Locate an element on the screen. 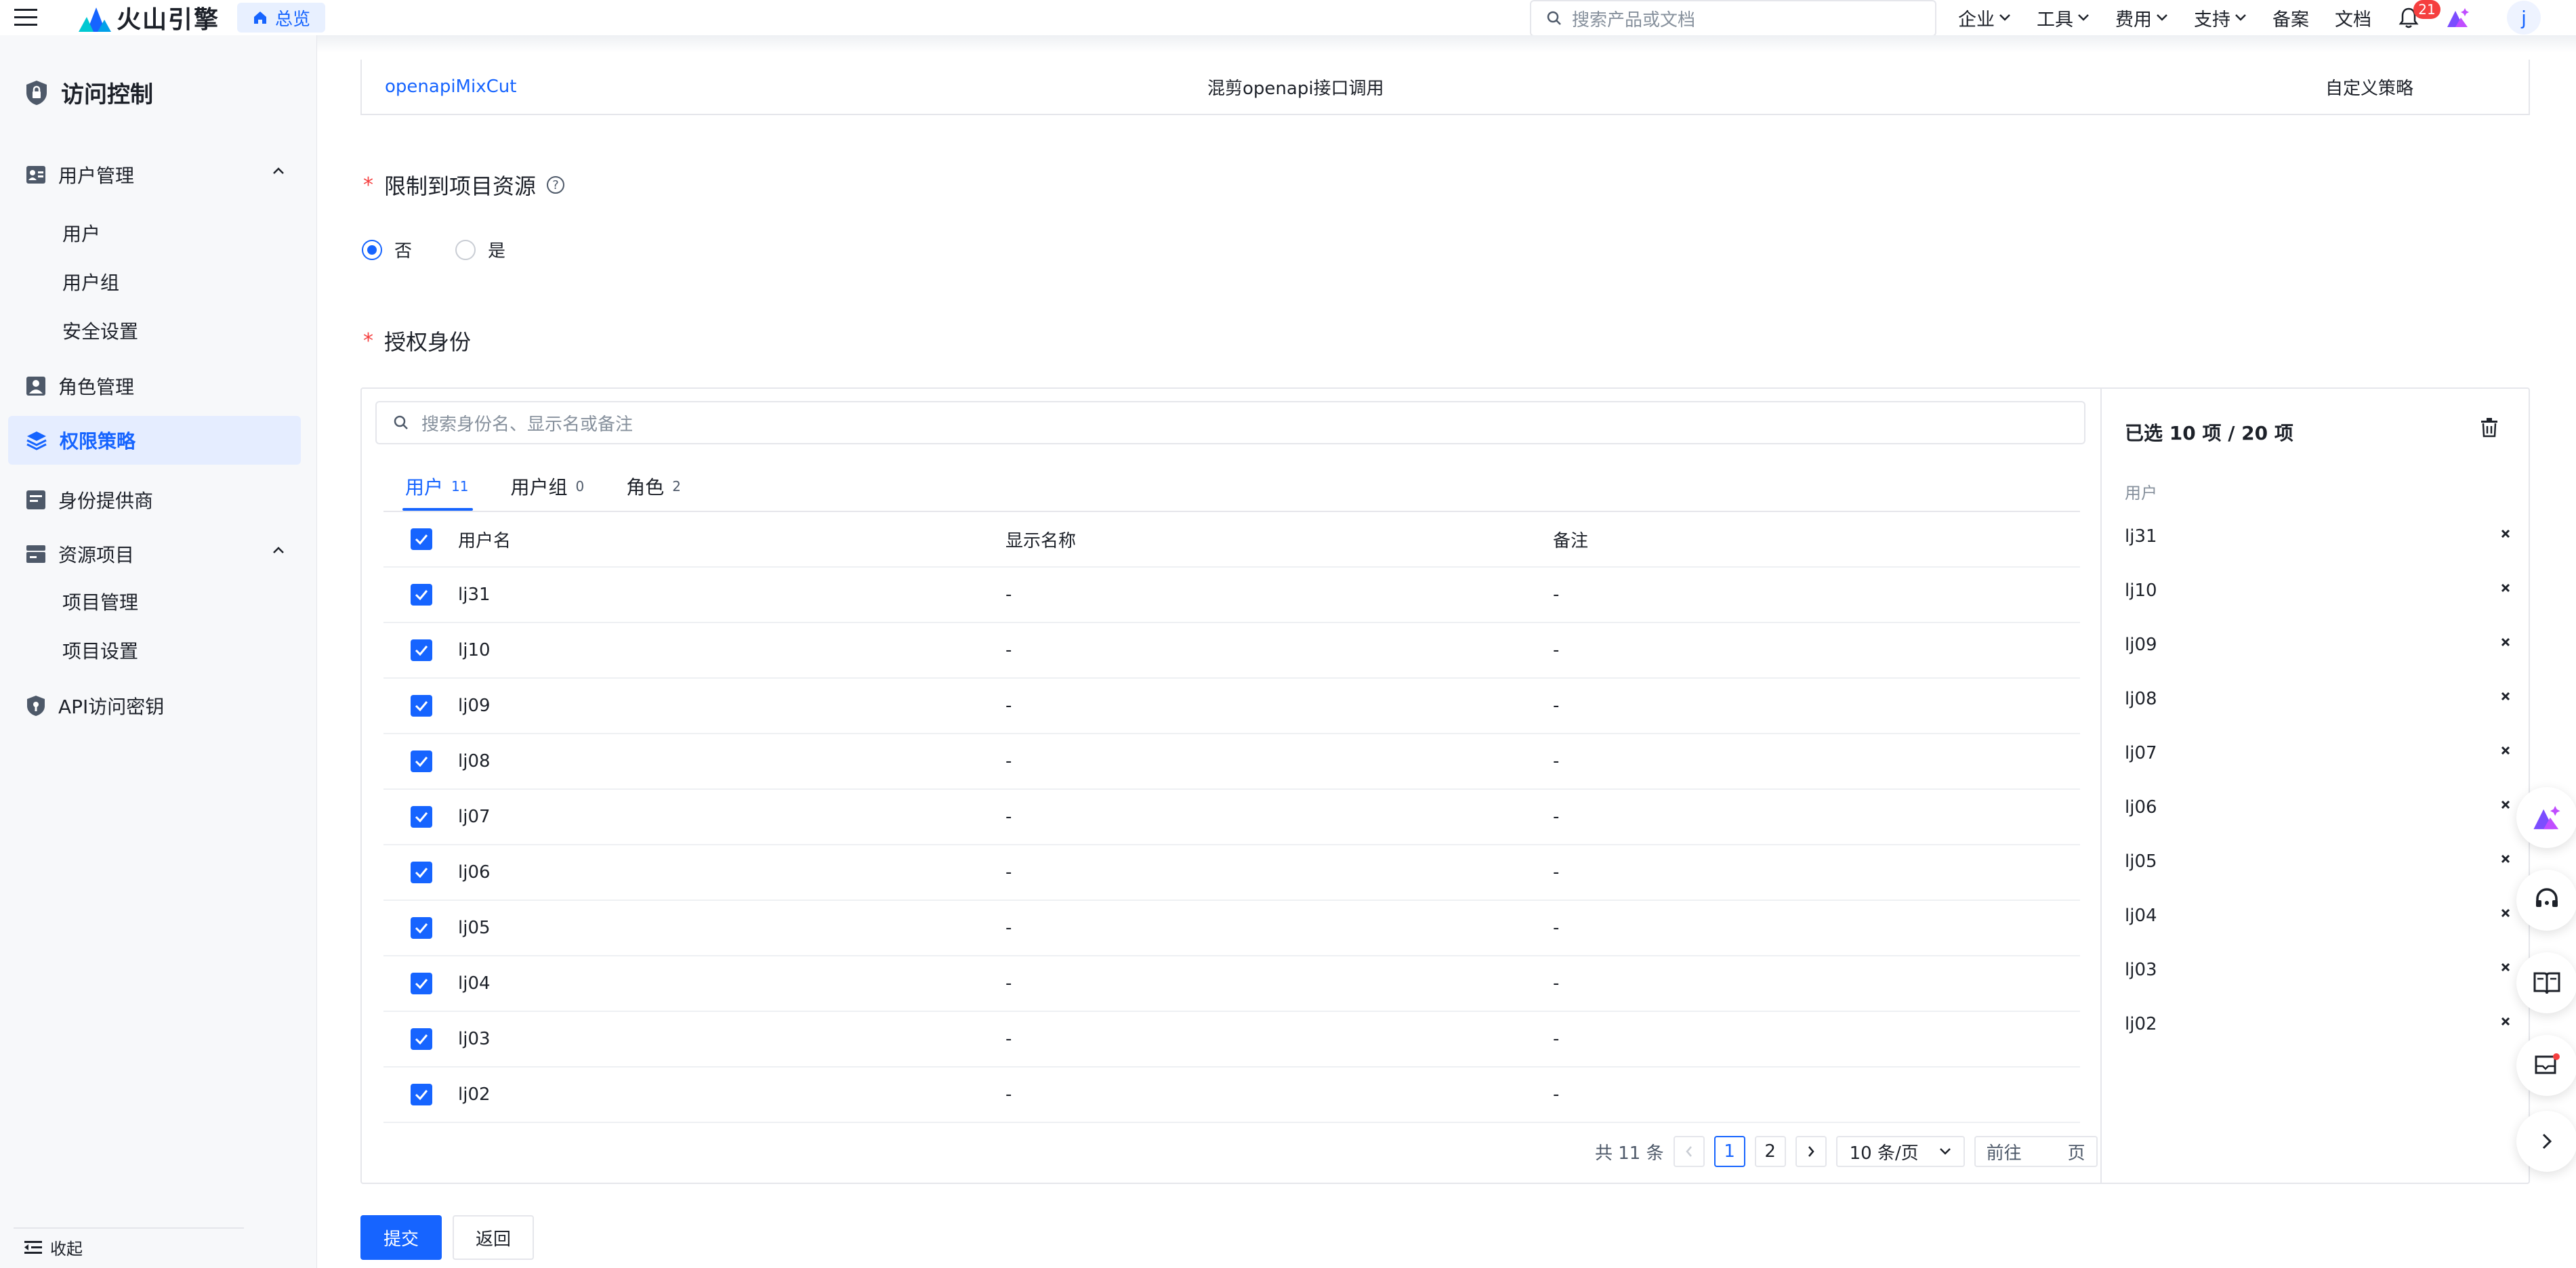 This screenshot has height=1268, width=2576. policy-name-link: openapiMixCut is located at coordinates (450, 87).